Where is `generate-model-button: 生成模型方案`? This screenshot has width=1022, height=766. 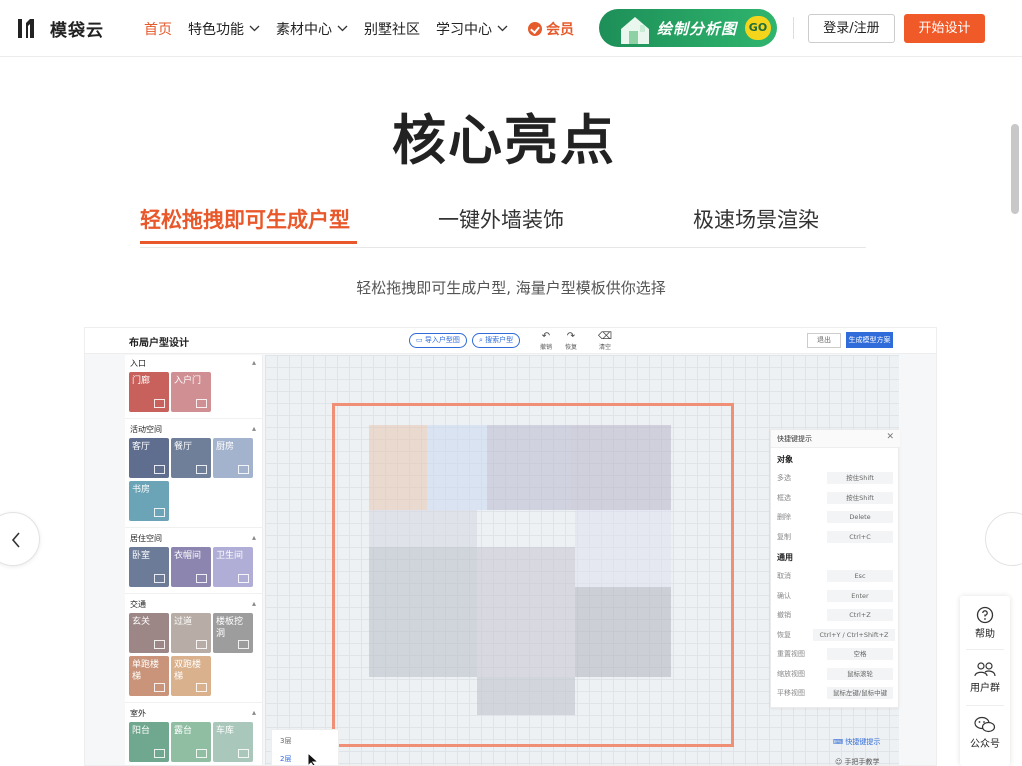
generate-model-button: 生成模型方案 is located at coordinates (869, 340).